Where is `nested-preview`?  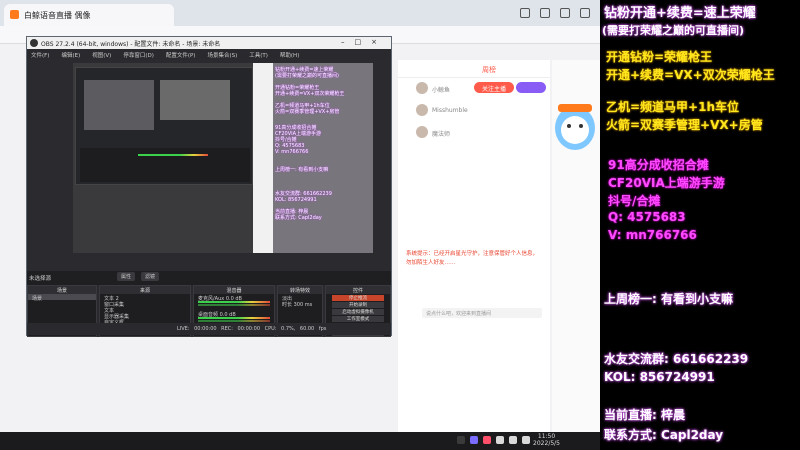
nested-preview is located at coordinates (119, 105).